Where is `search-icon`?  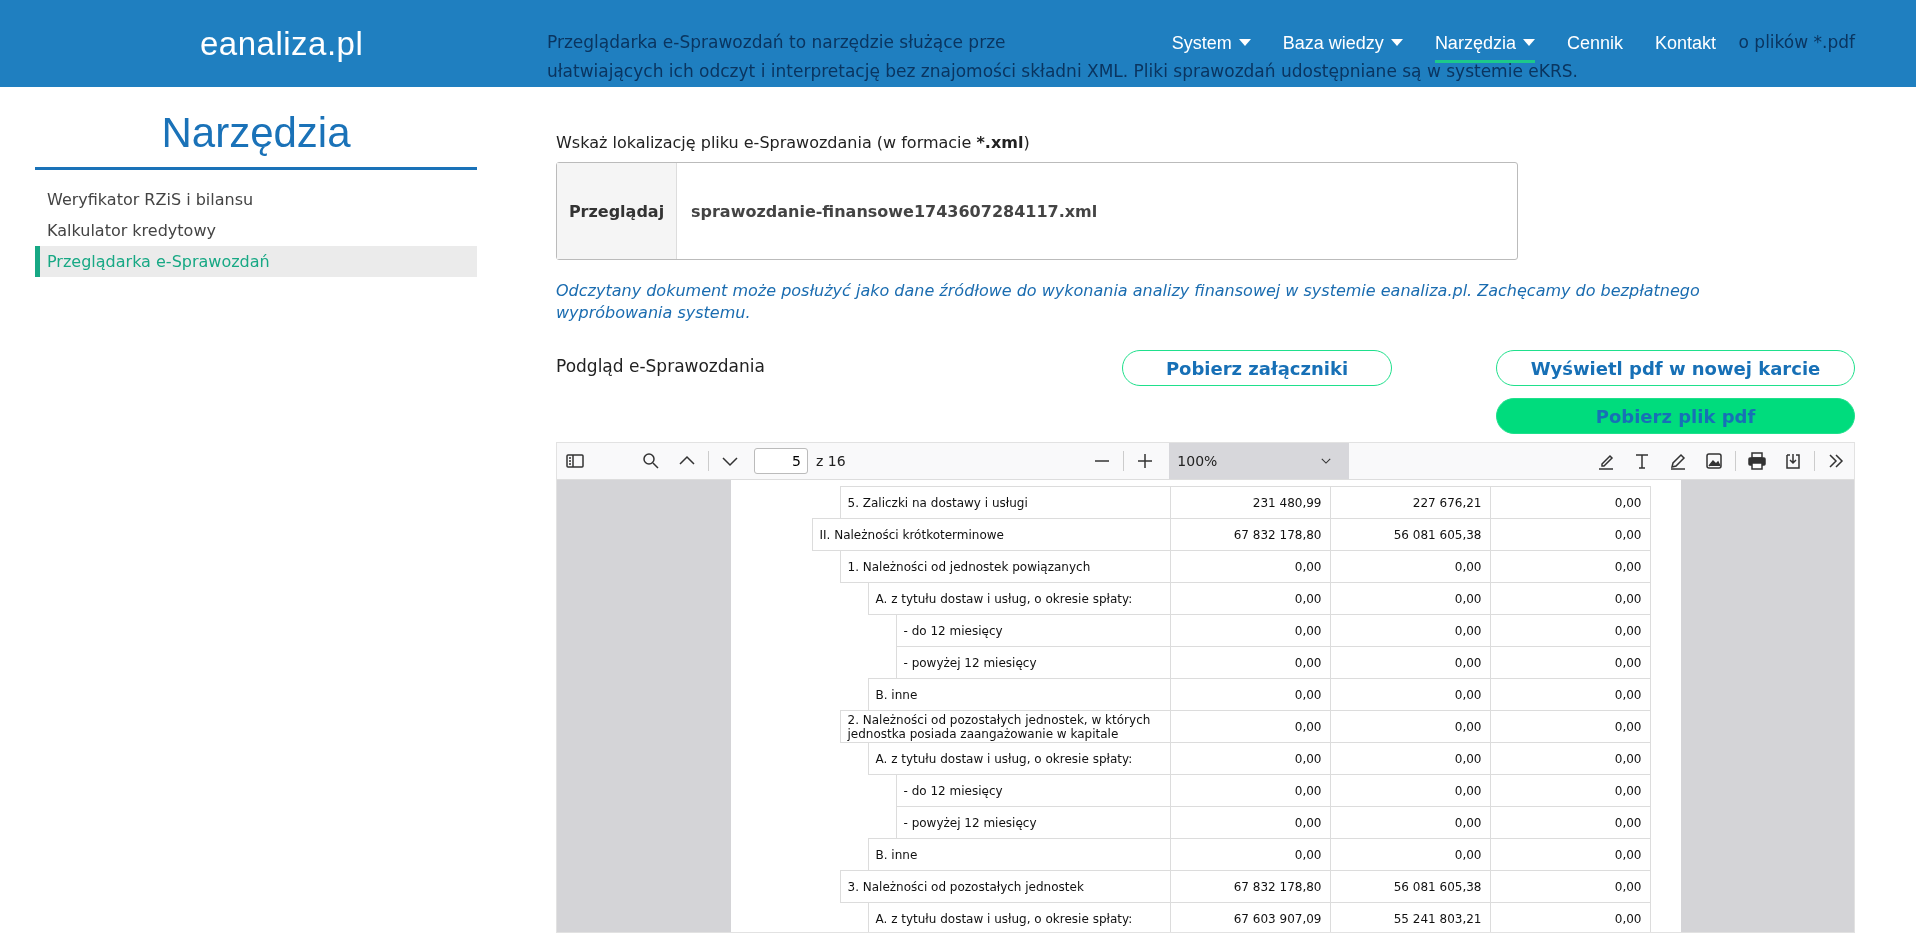 search-icon is located at coordinates (651, 461).